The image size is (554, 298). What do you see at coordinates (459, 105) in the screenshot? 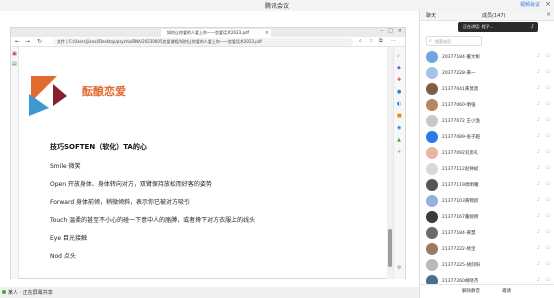
I see `member-name: 21377060-明强` at bounding box center [459, 105].